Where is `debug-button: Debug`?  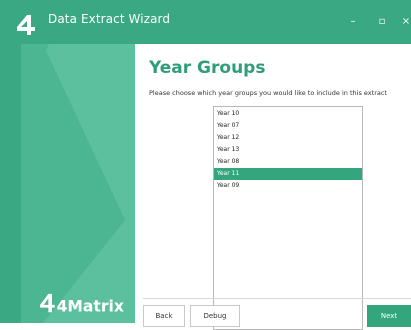 debug-button: Debug is located at coordinates (215, 316).